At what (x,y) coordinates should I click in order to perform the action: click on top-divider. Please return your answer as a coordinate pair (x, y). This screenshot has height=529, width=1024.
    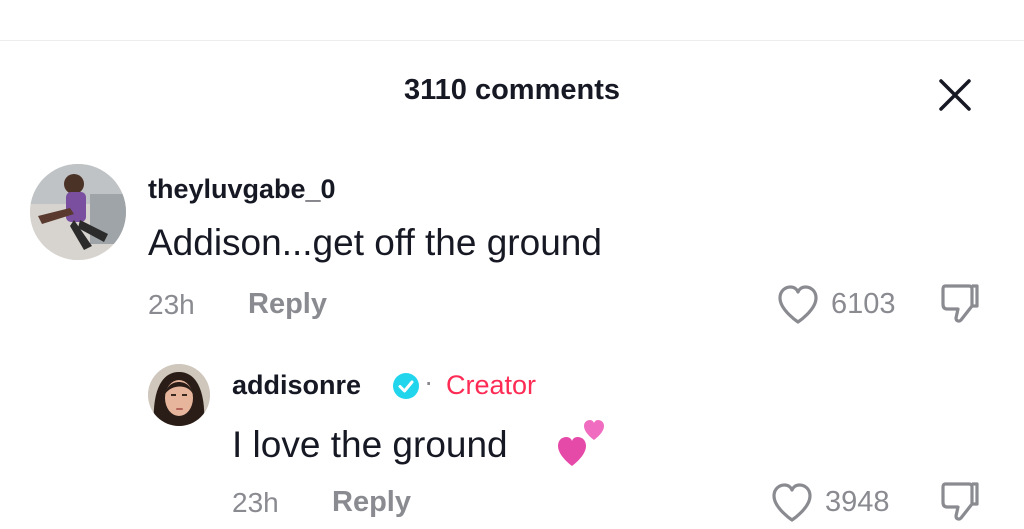
    Looking at the image, I should click on (512, 40).